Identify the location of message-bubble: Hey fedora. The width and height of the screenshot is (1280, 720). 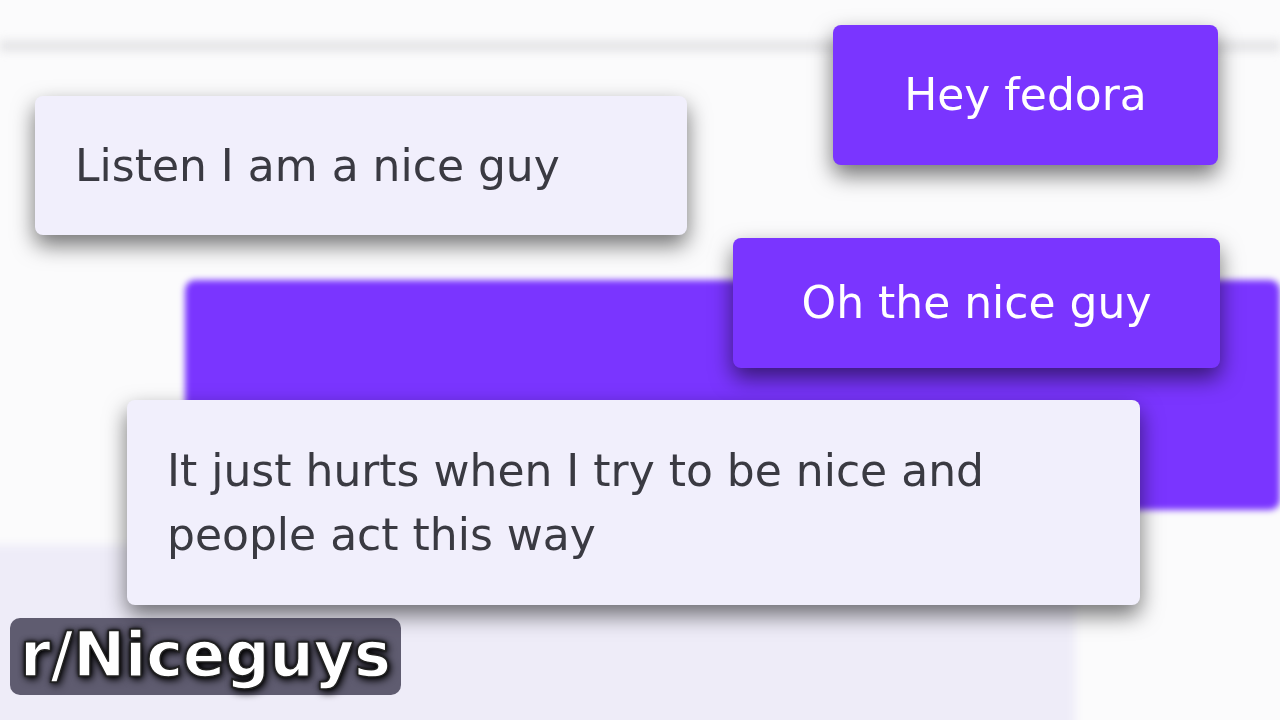
(1025, 95).